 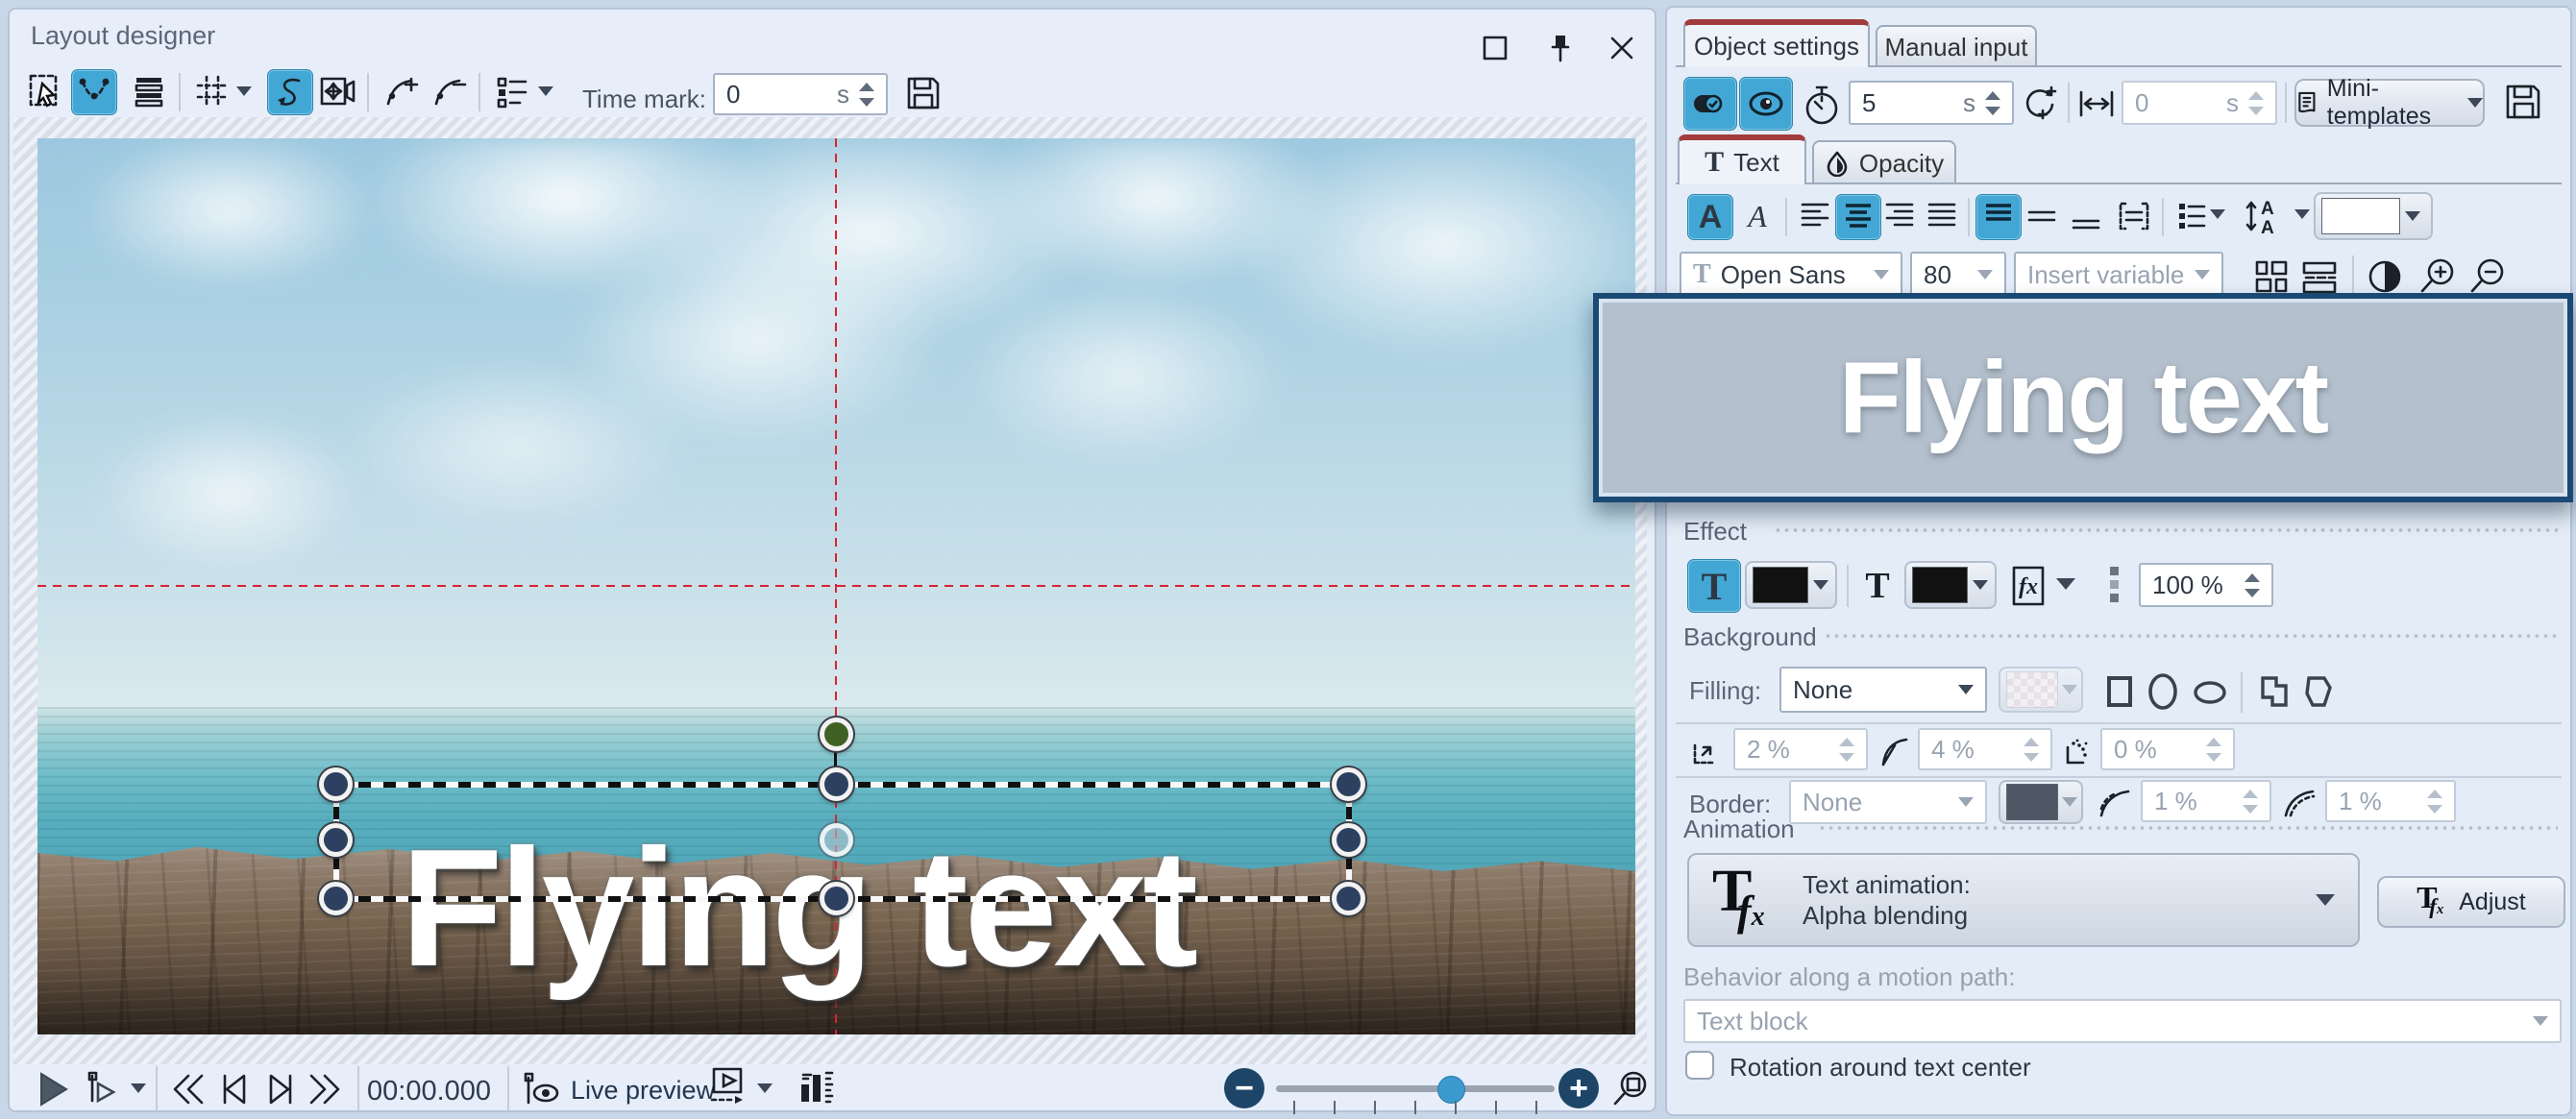 I want to click on shape-rect-button, so click(x=2119, y=691).